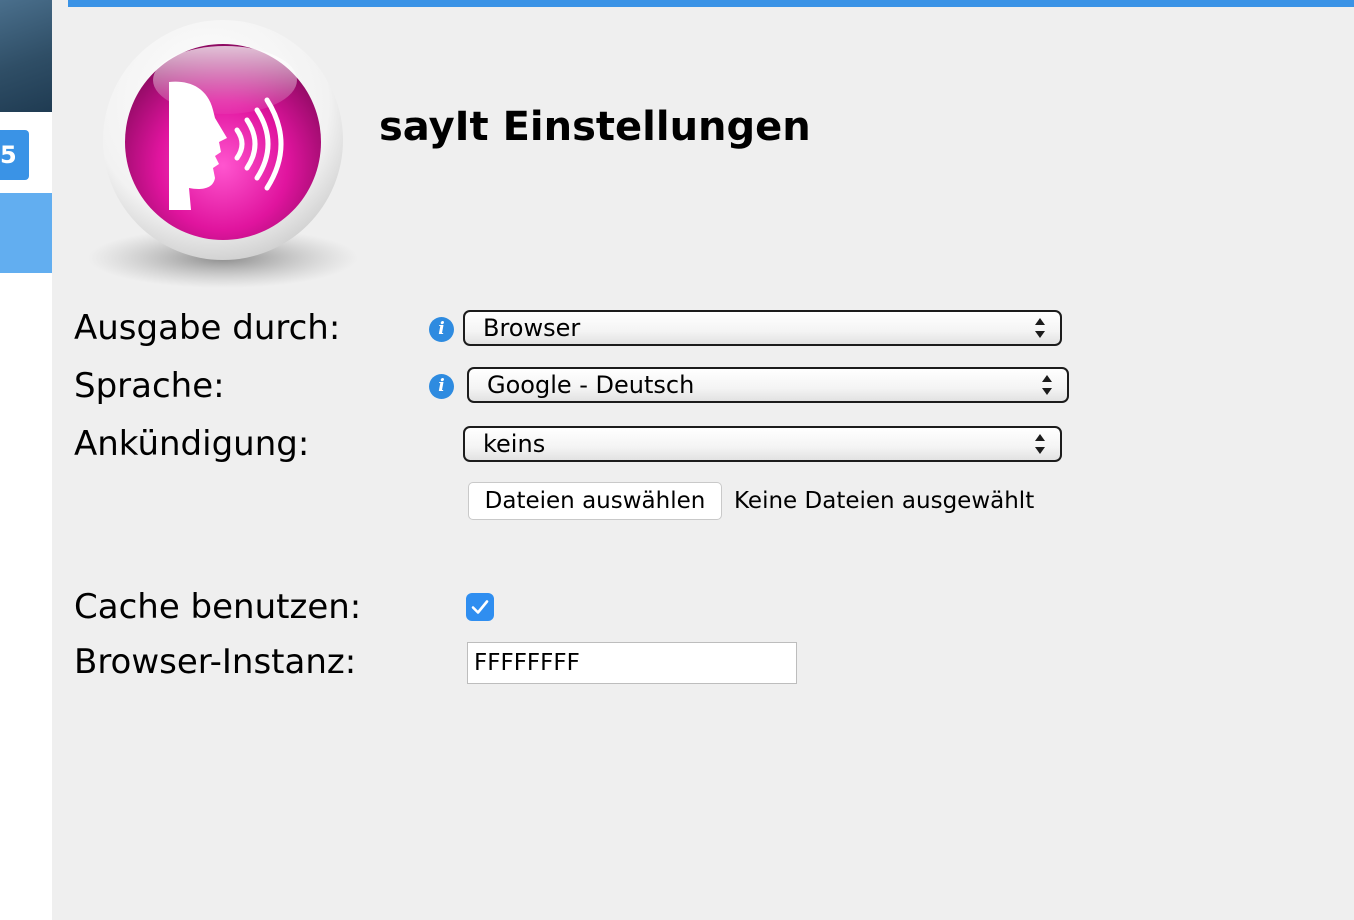 The height and width of the screenshot is (920, 1354). What do you see at coordinates (884, 501) in the screenshot?
I see `file-status-text: Keine Dateien ausgewählt` at bounding box center [884, 501].